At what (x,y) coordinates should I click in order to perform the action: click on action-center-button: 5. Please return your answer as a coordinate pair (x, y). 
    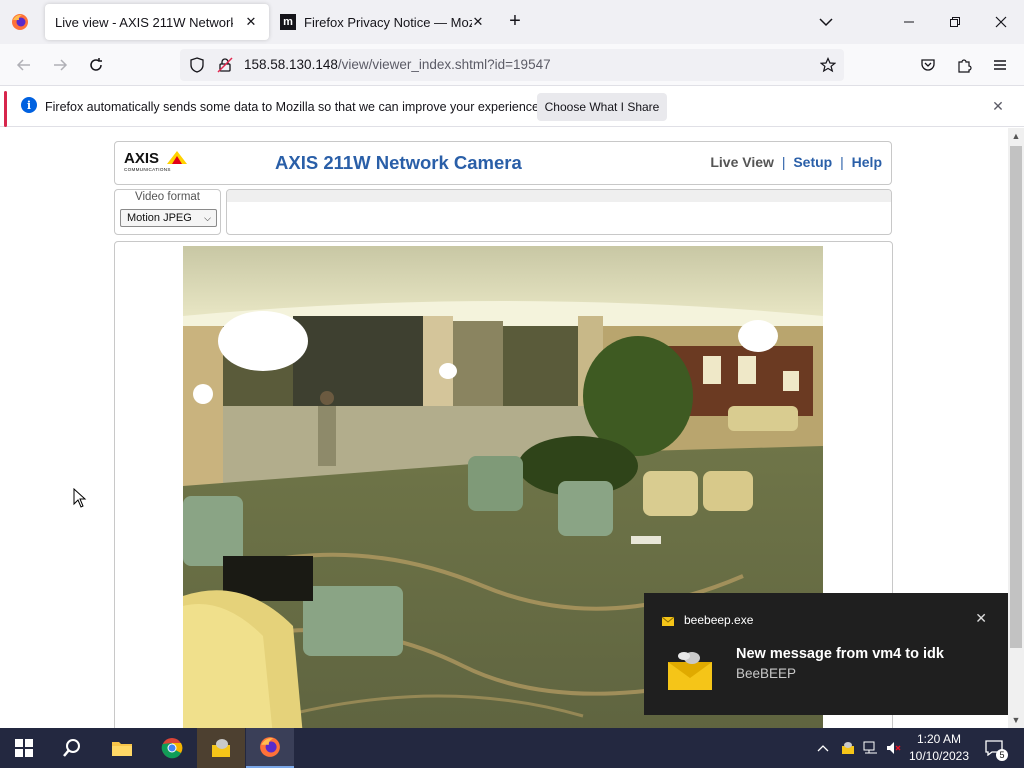
    Looking at the image, I should click on (996, 750).